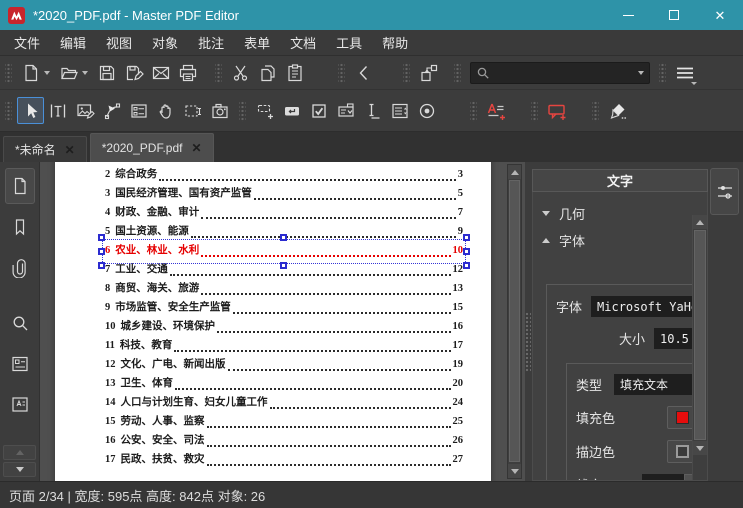 Image resolution: width=743 pixels, height=508 pixels. Describe the element at coordinates (284, 422) in the screenshot. I see `toc-entry: 15 劳动、人事、监察 25` at that location.